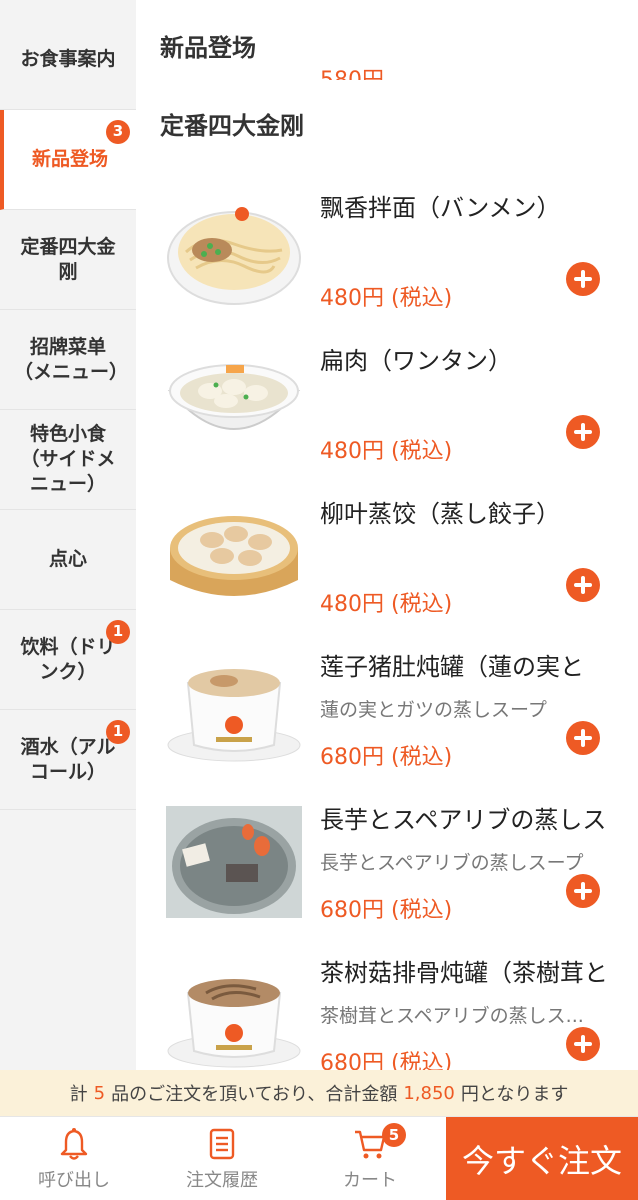 The image size is (638, 1200). Describe the element at coordinates (74, 1144) in the screenshot. I see `bell-icon` at that location.